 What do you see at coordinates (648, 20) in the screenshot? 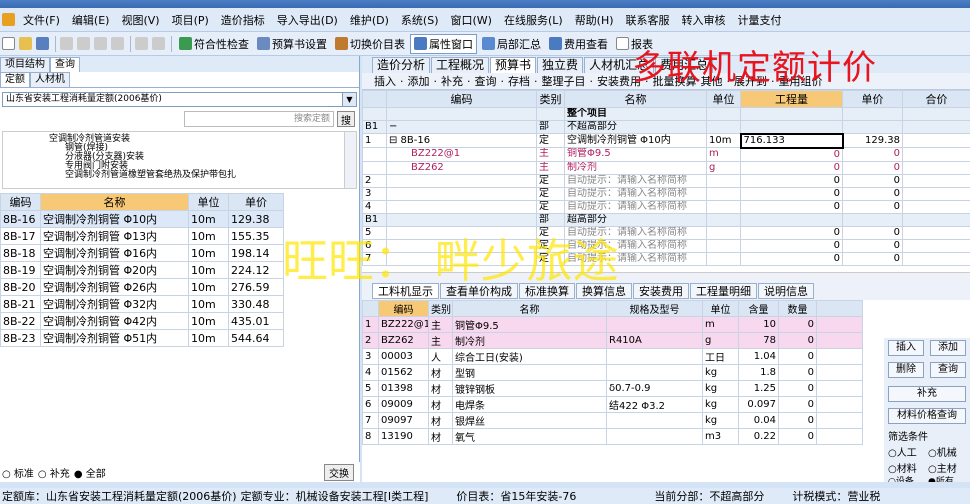
I see `menu-support: 联系客服` at bounding box center [648, 20].